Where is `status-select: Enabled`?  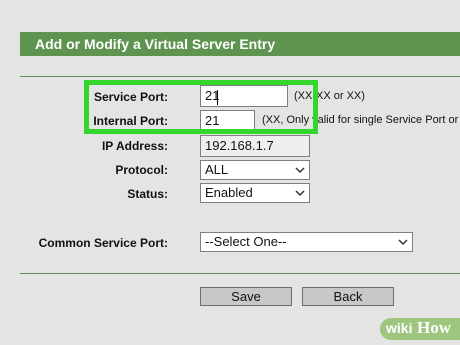
status-select: Enabled is located at coordinates (255, 193).